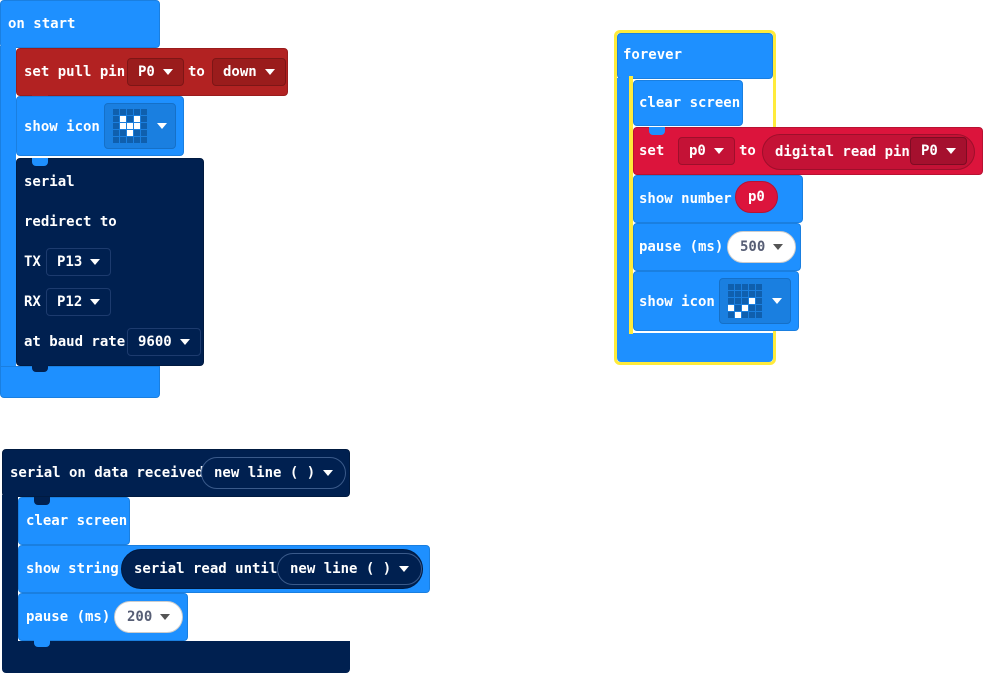 This screenshot has width=983, height=673. What do you see at coordinates (80, 382) in the screenshot?
I see `on-start-c-bottom` at bounding box center [80, 382].